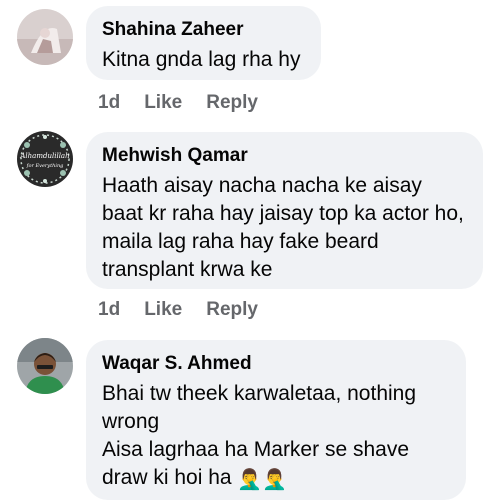  Describe the element at coordinates (45, 166) in the screenshot. I see `svg-text: for Everything` at that location.